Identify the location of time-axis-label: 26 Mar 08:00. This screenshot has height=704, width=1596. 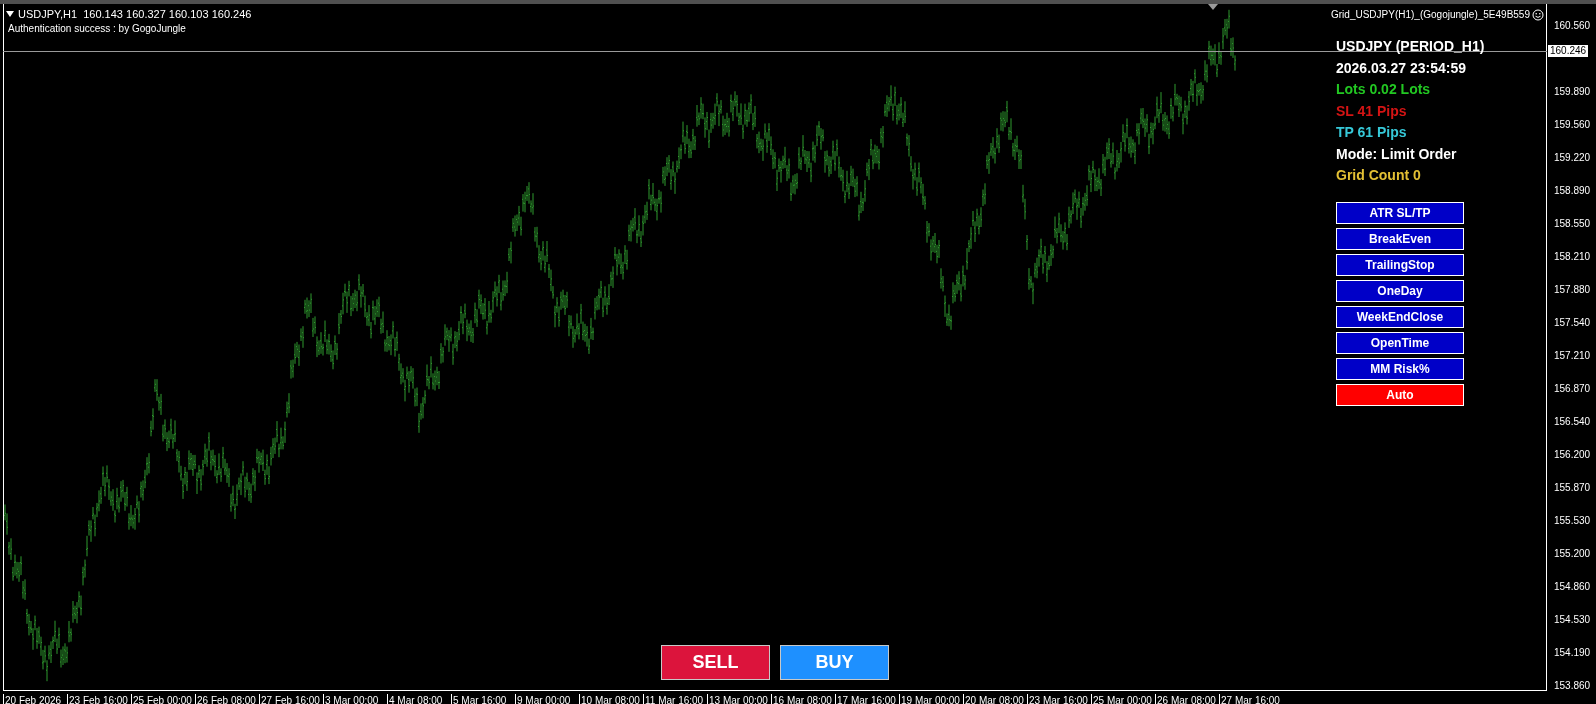
(1187, 699).